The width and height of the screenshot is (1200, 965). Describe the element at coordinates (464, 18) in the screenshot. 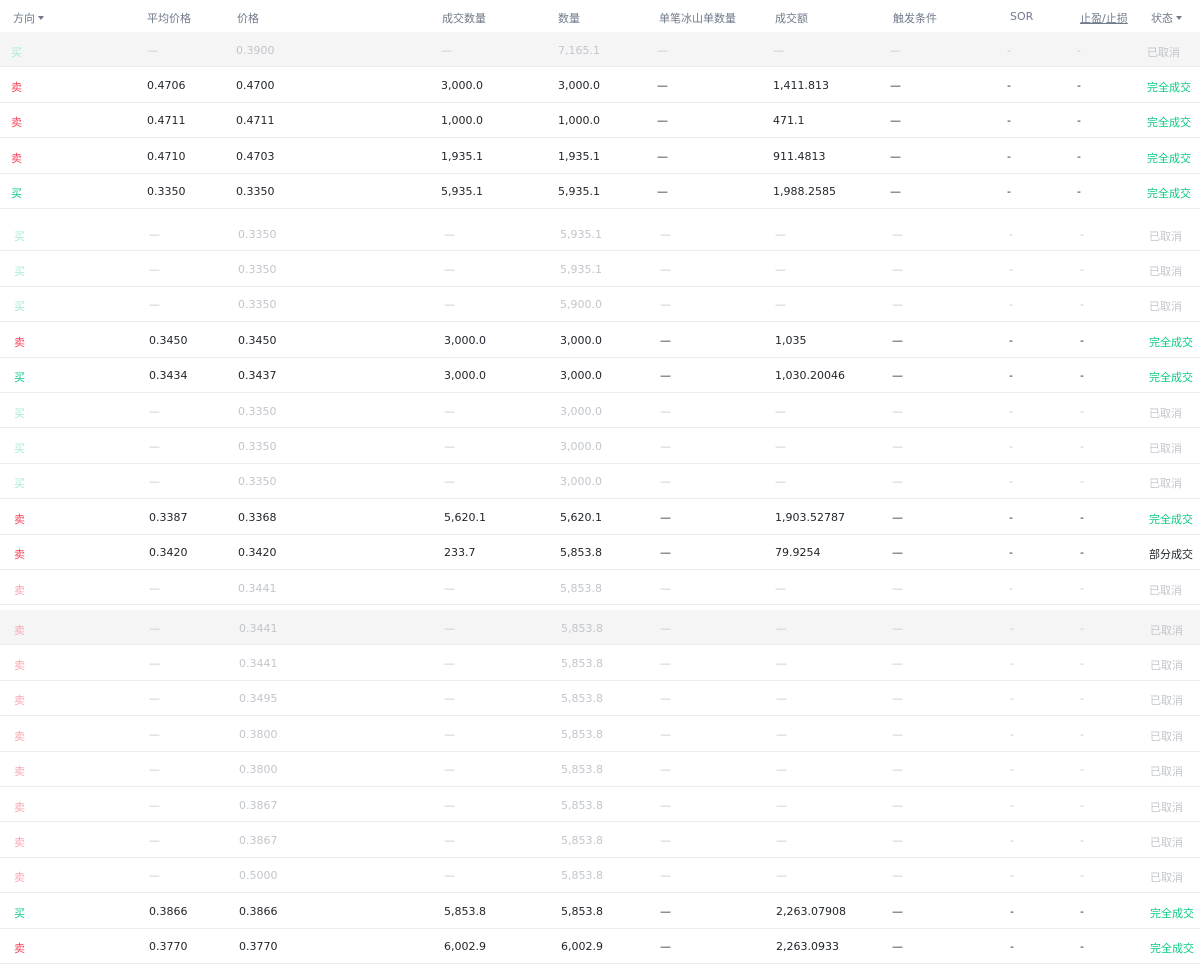

I see `column-header-filled: 成交数量` at that location.